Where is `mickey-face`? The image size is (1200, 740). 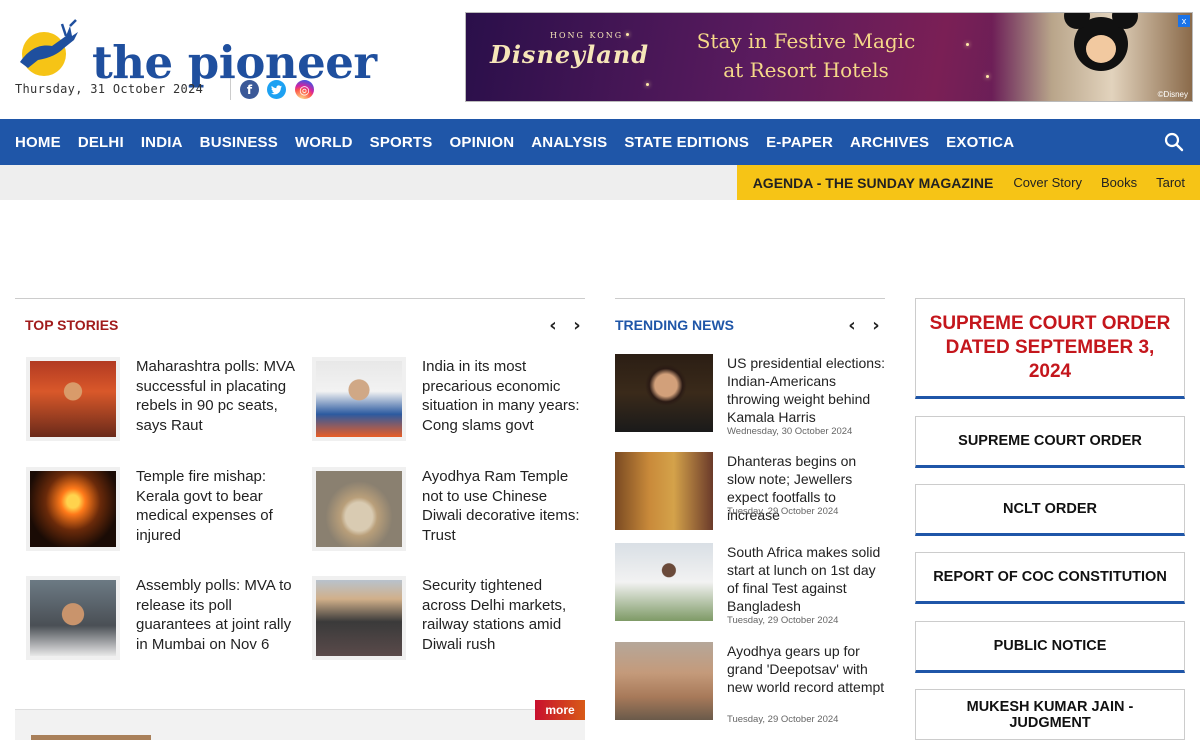
mickey-face is located at coordinates (1101, 49).